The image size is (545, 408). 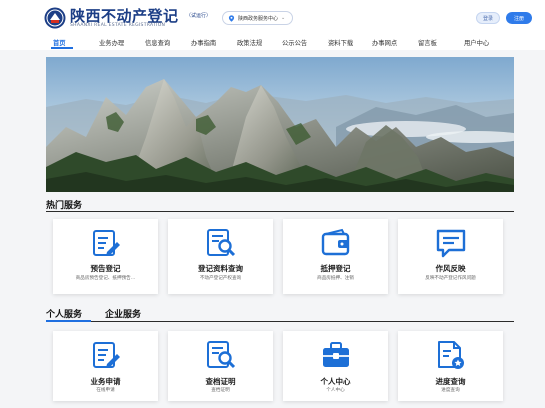 What do you see at coordinates (450, 268) in the screenshot?
I see `card-title: 作风反映` at bounding box center [450, 268].